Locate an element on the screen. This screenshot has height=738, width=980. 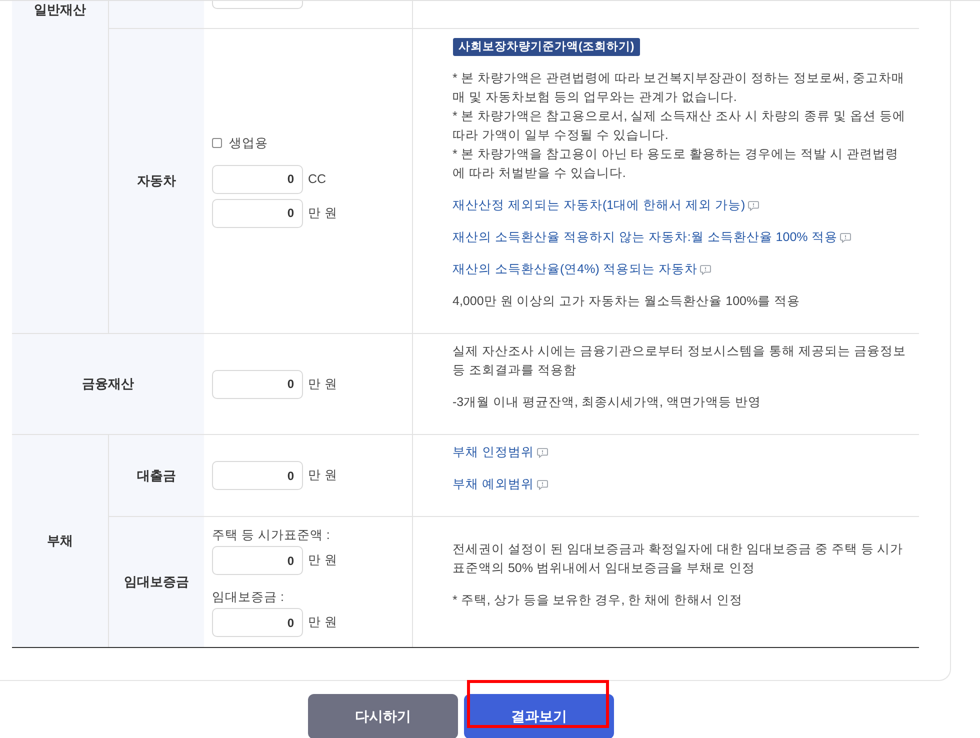
category-cell: 일반재산 is located at coordinates (60, 167).